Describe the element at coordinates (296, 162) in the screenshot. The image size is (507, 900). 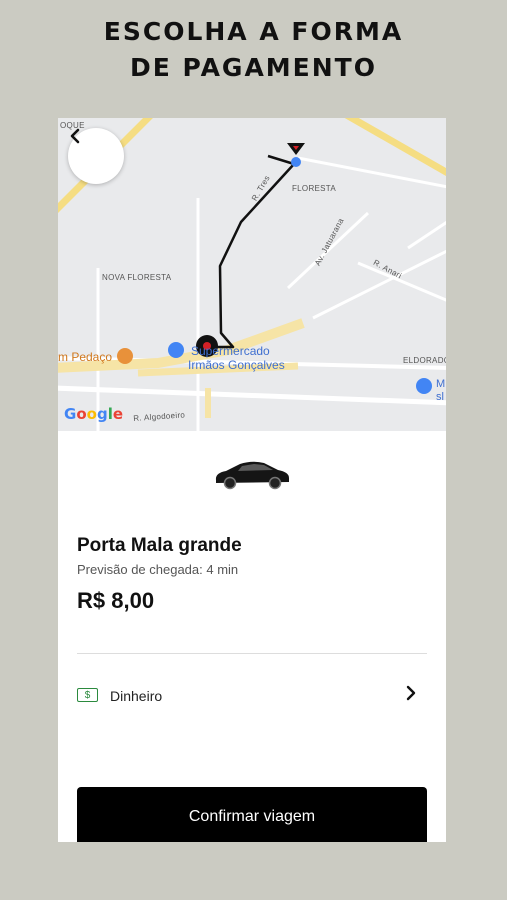
I see `origin-dot` at that location.